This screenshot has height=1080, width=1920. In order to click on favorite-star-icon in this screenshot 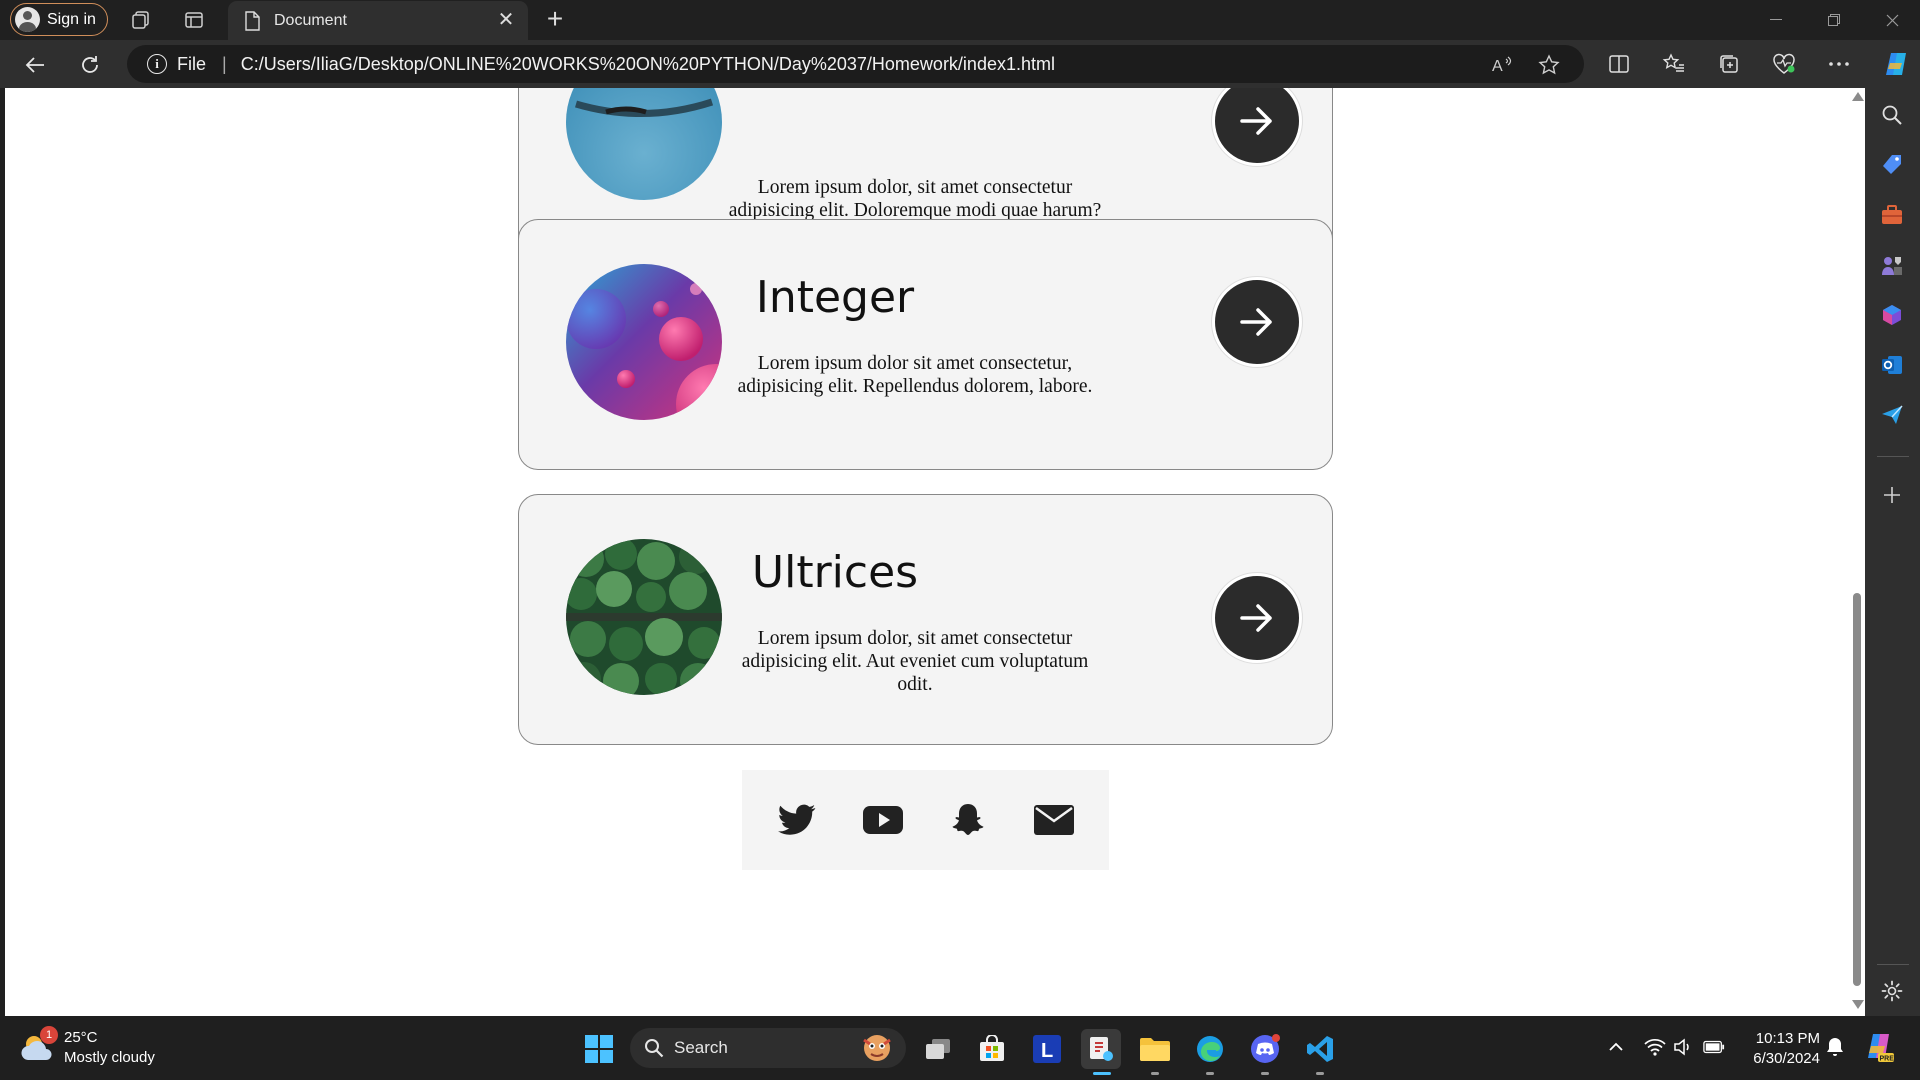, I will do `click(1549, 65)`.